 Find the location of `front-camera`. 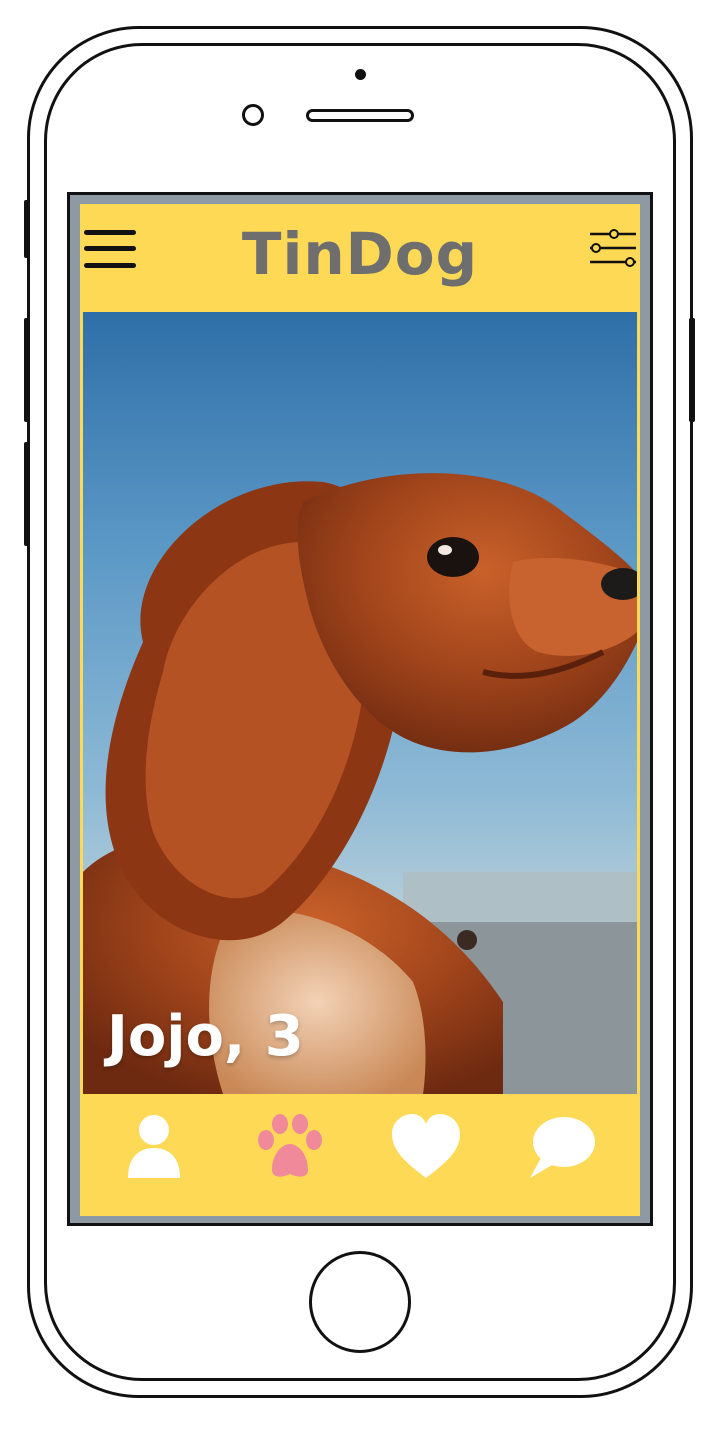

front-camera is located at coordinates (360, 74).